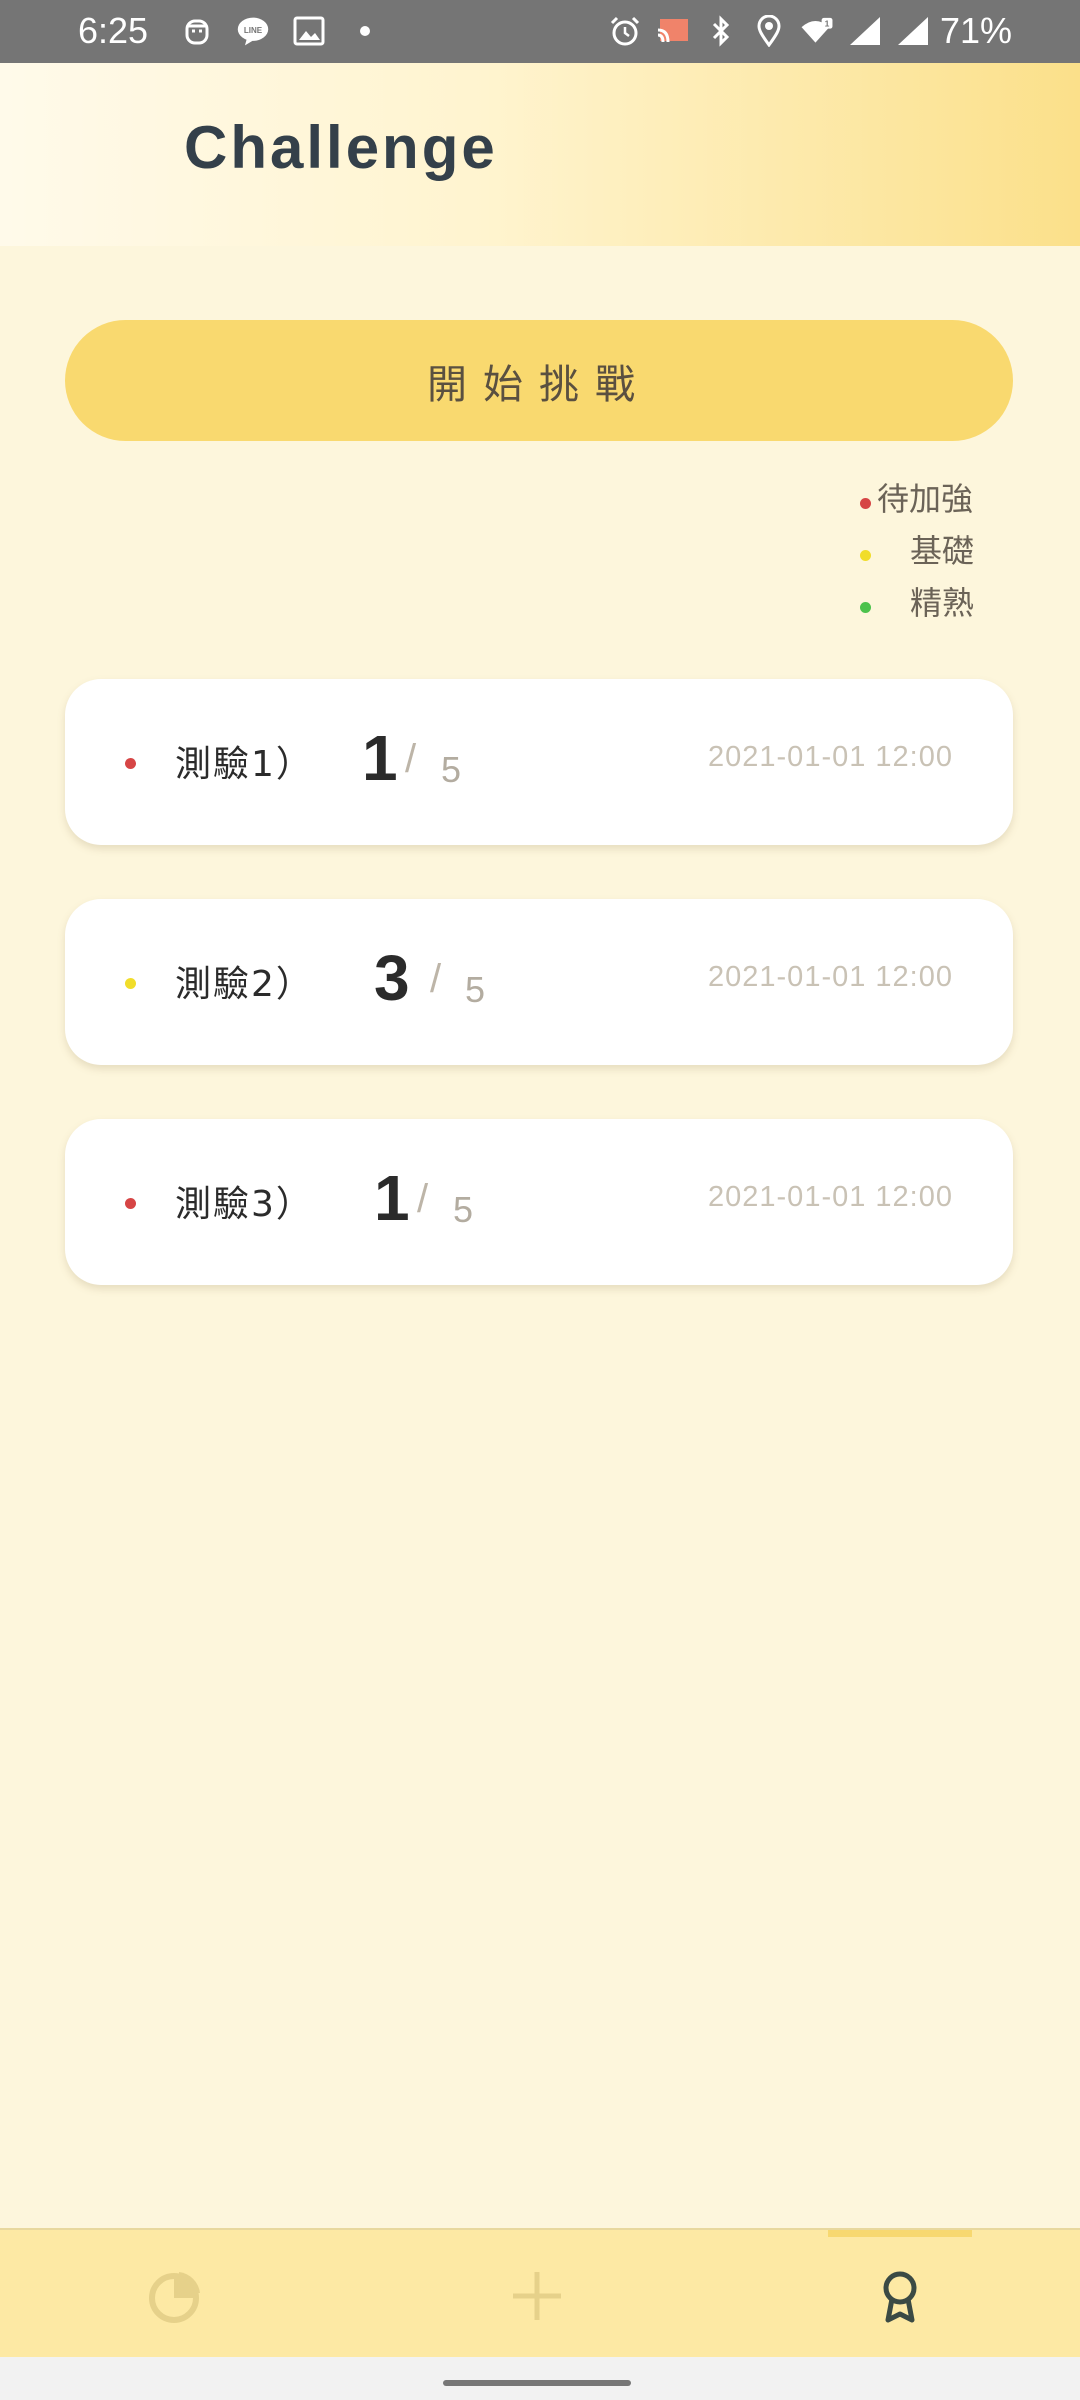  I want to click on plus-icon, so click(537, 2298).